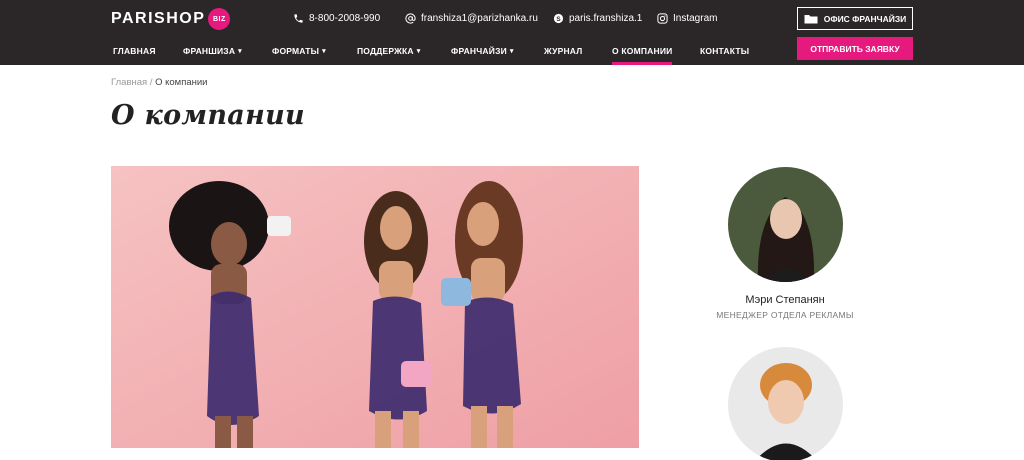 This screenshot has height=460, width=1024. Describe the element at coordinates (158, 18) in the screenshot. I see `logo-text: PARISHOP` at that location.